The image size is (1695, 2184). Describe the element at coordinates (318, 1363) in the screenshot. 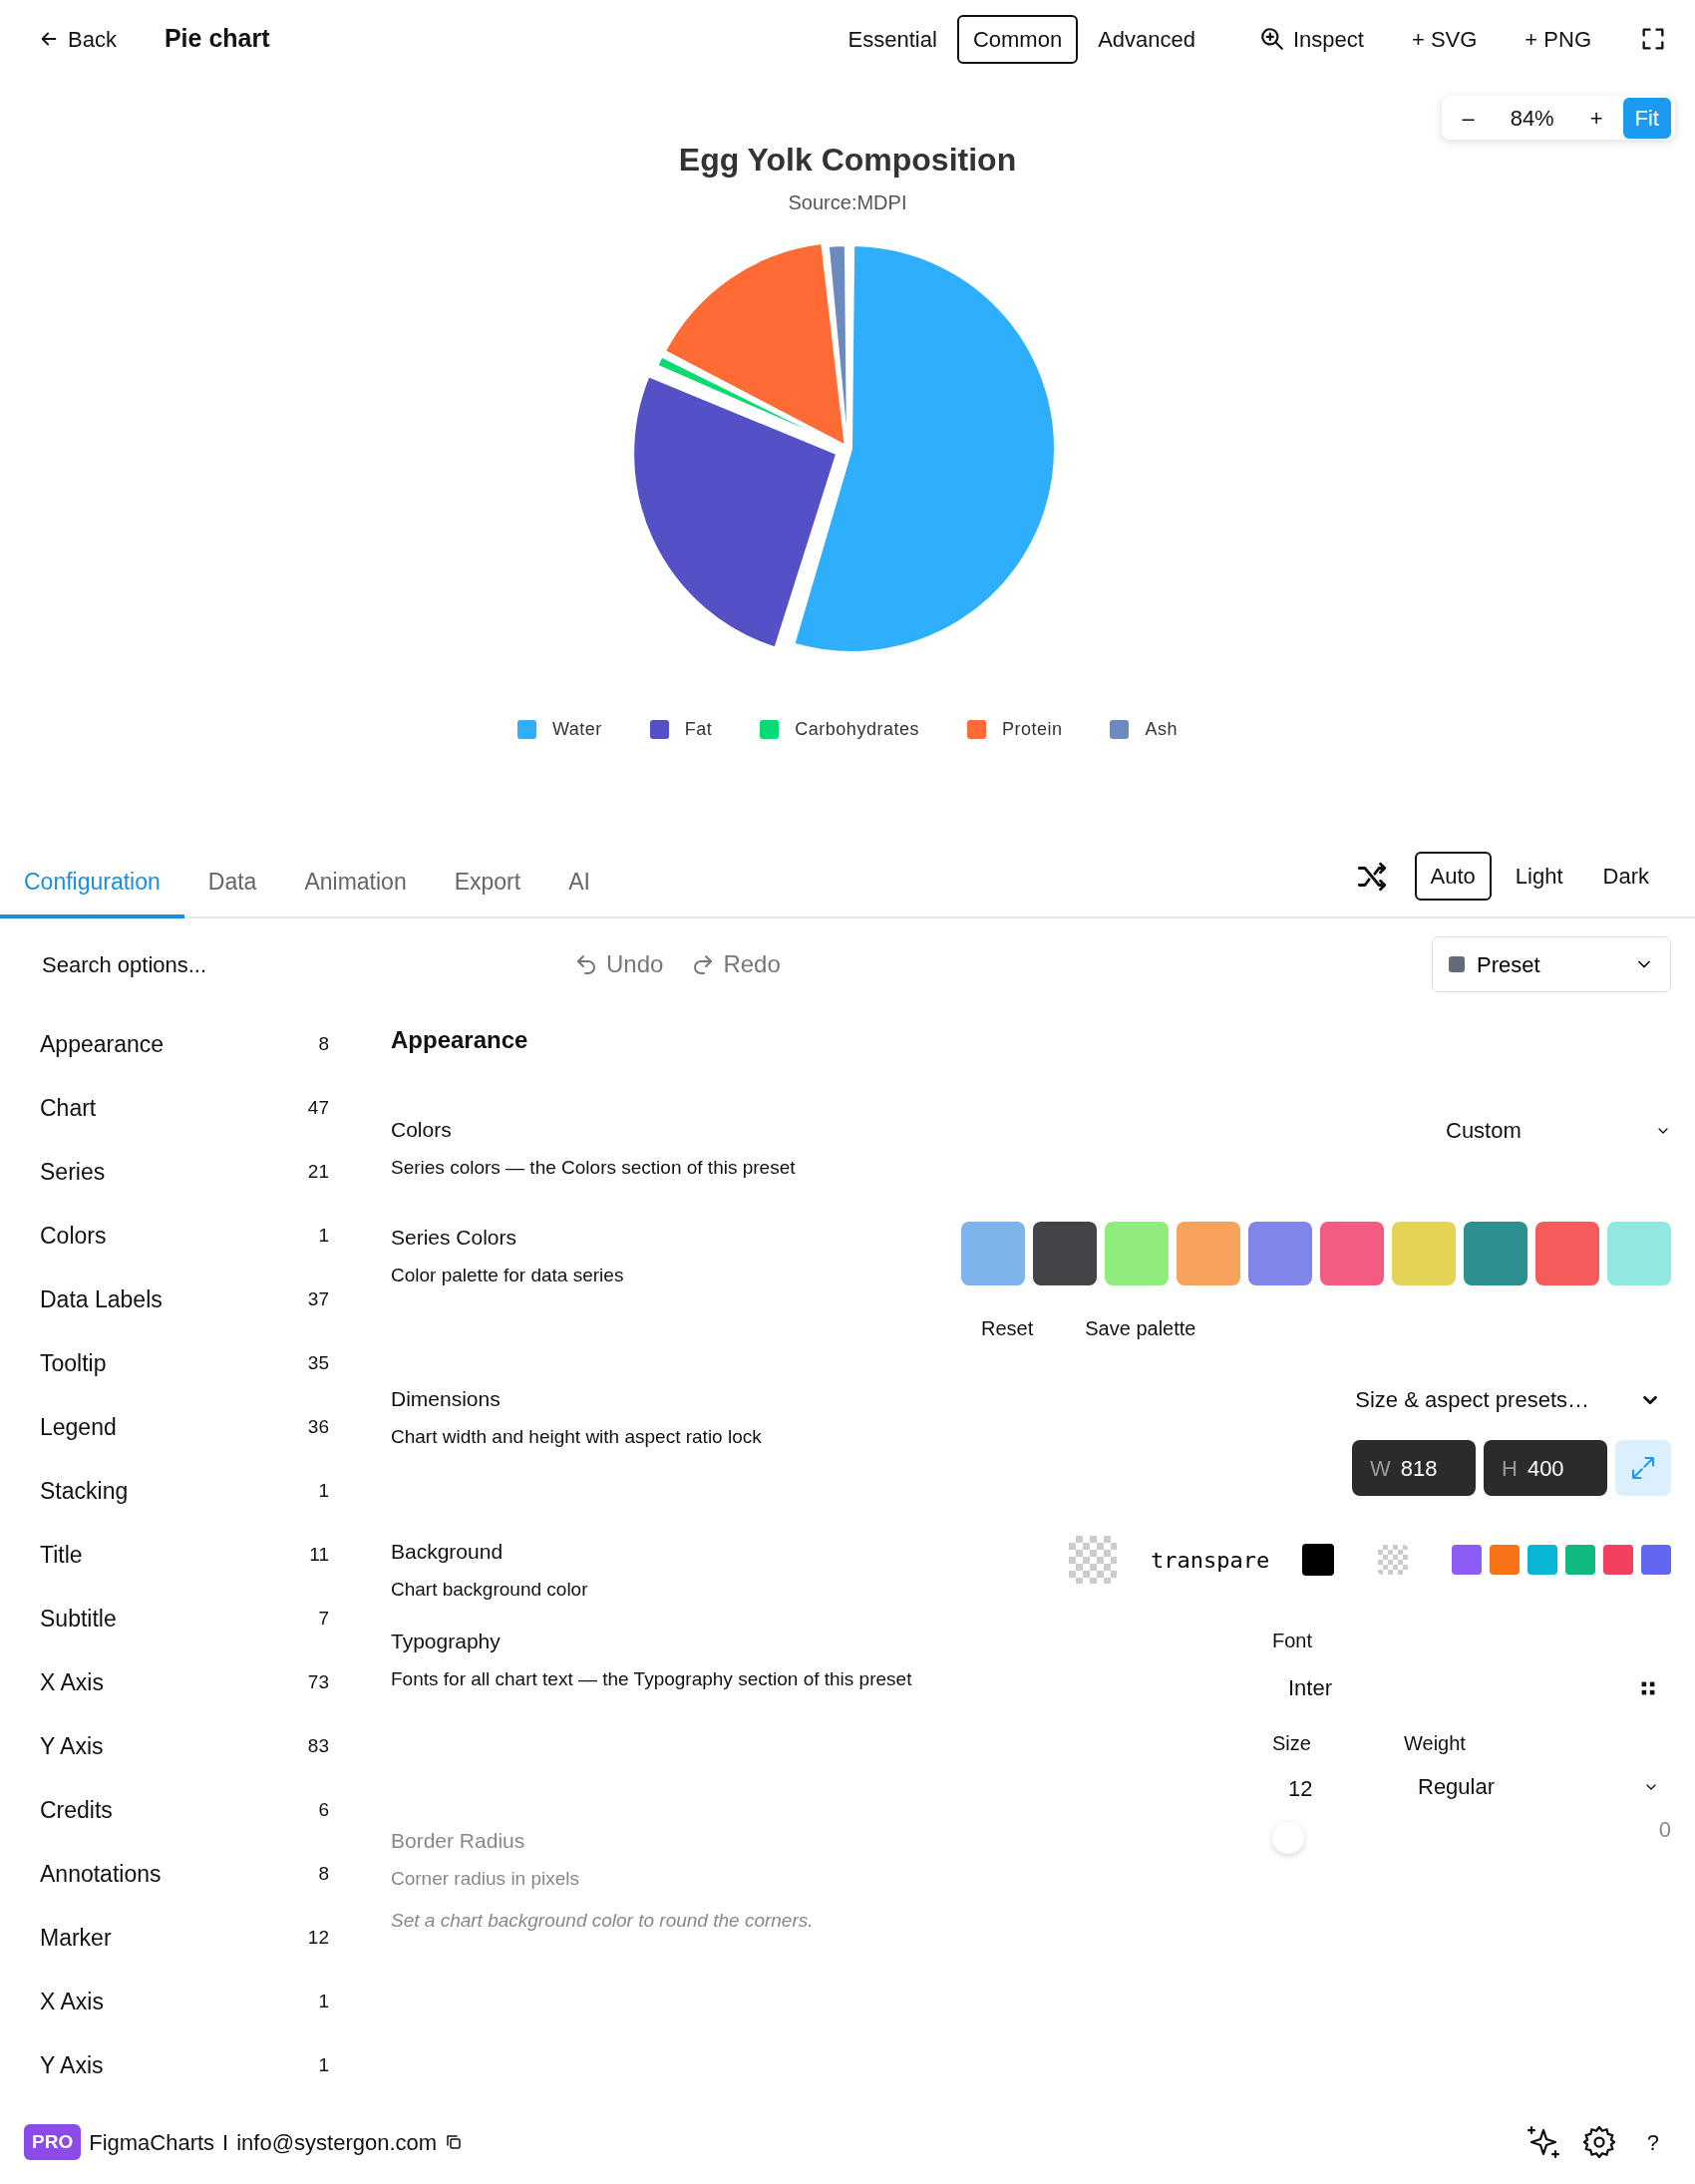

I see `item-count: 35` at that location.